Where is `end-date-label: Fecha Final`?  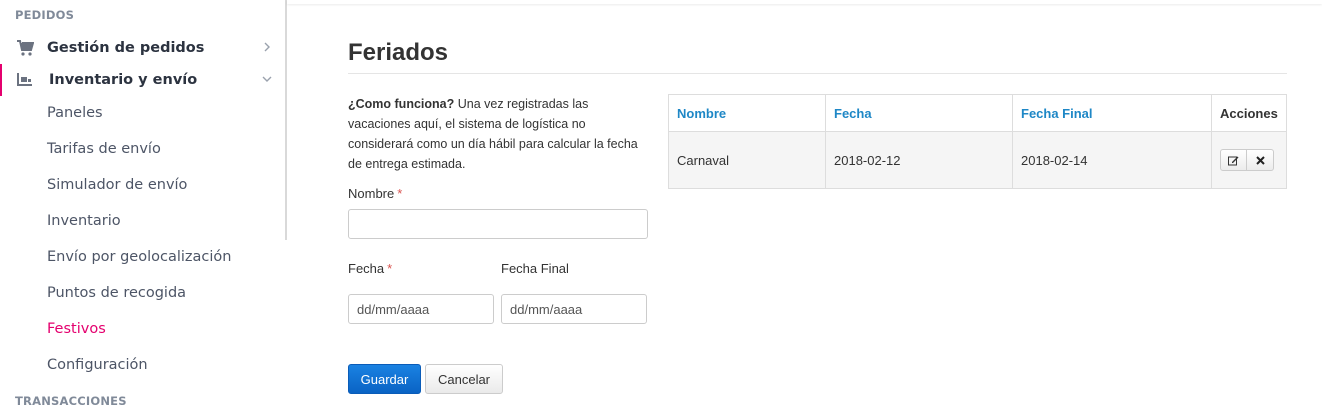 end-date-label: Fecha Final is located at coordinates (535, 268).